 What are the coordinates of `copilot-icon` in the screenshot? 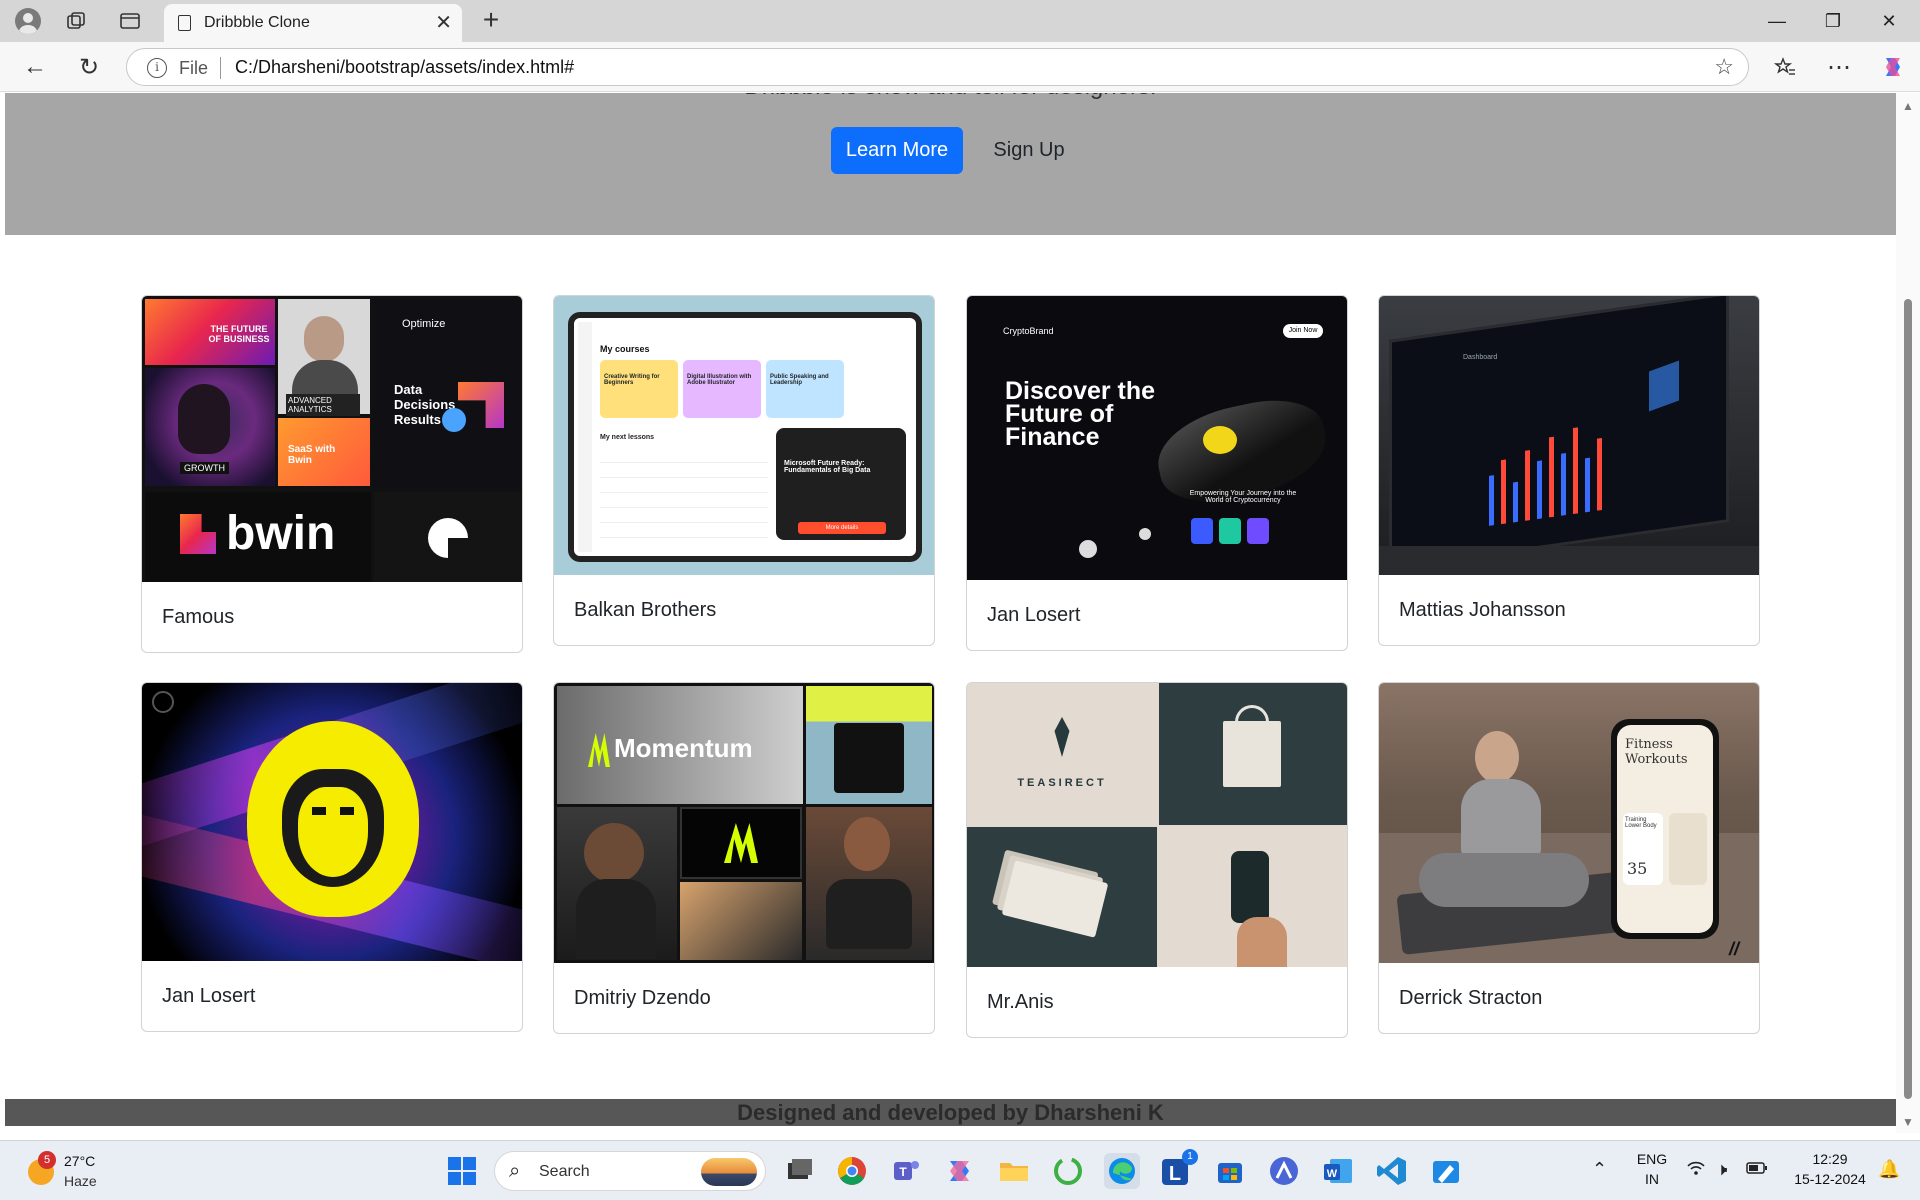 It's located at (1893, 67).